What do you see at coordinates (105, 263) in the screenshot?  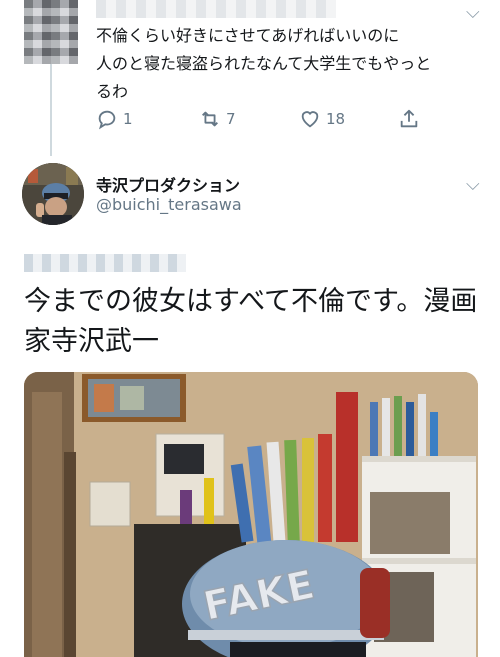 I see `replying-to-redacted` at bounding box center [105, 263].